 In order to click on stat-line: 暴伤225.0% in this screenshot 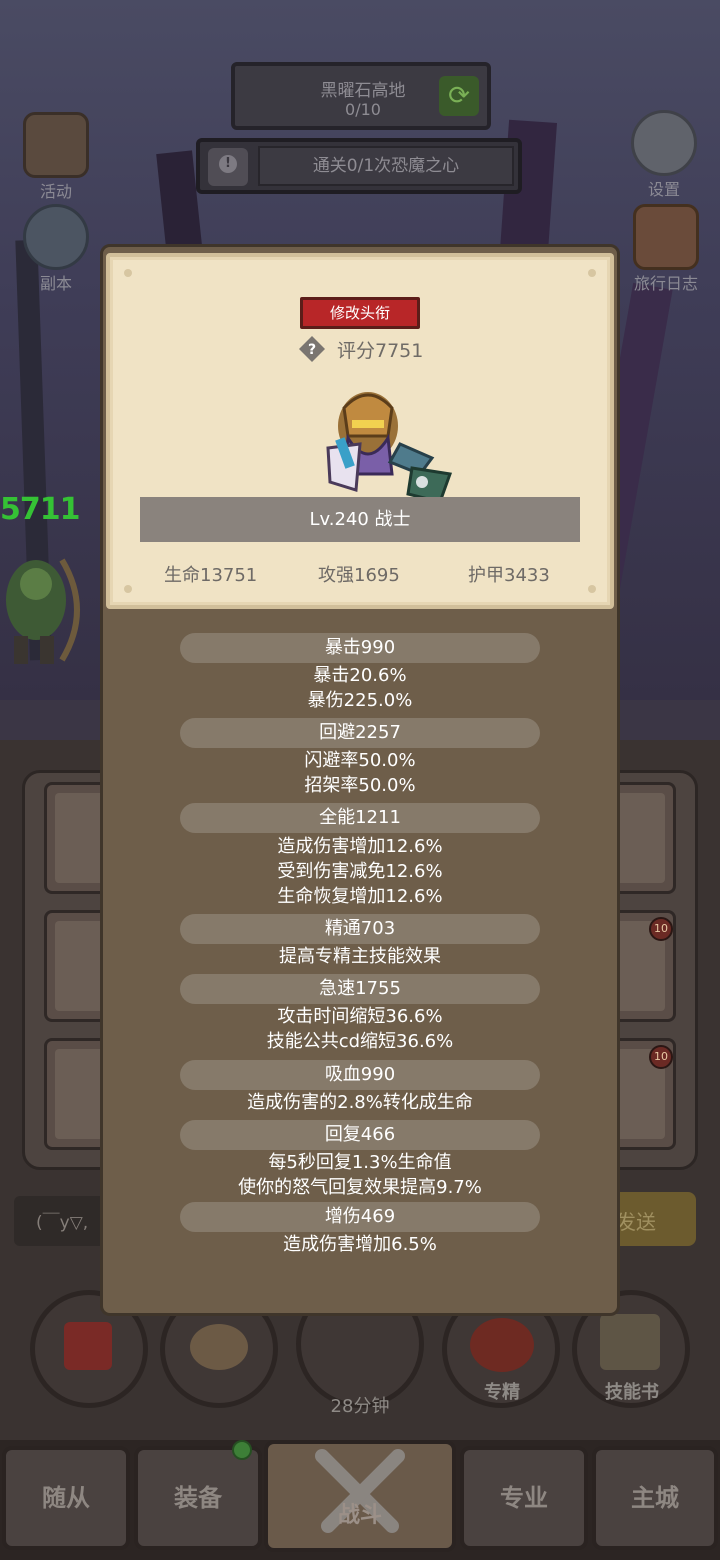, I will do `click(360, 700)`.